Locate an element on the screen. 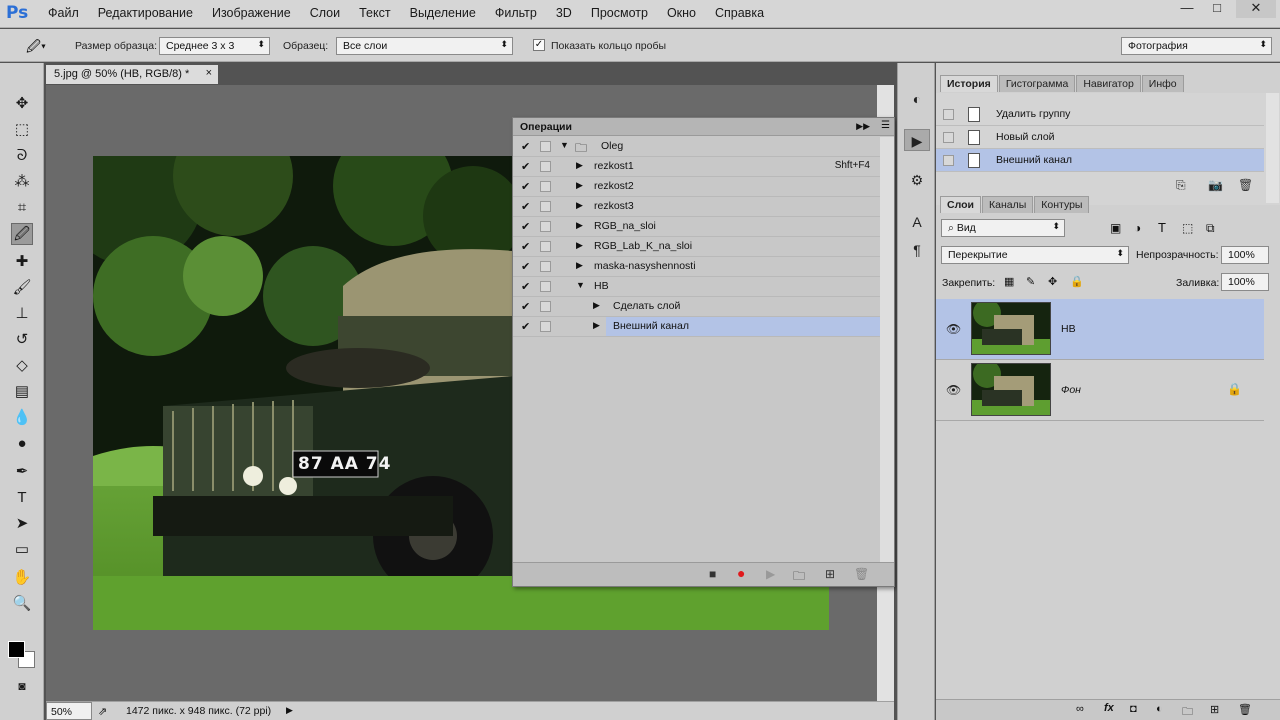 The height and width of the screenshot is (720, 1280). new-set-icon: 🗀 is located at coordinates (799, 577).